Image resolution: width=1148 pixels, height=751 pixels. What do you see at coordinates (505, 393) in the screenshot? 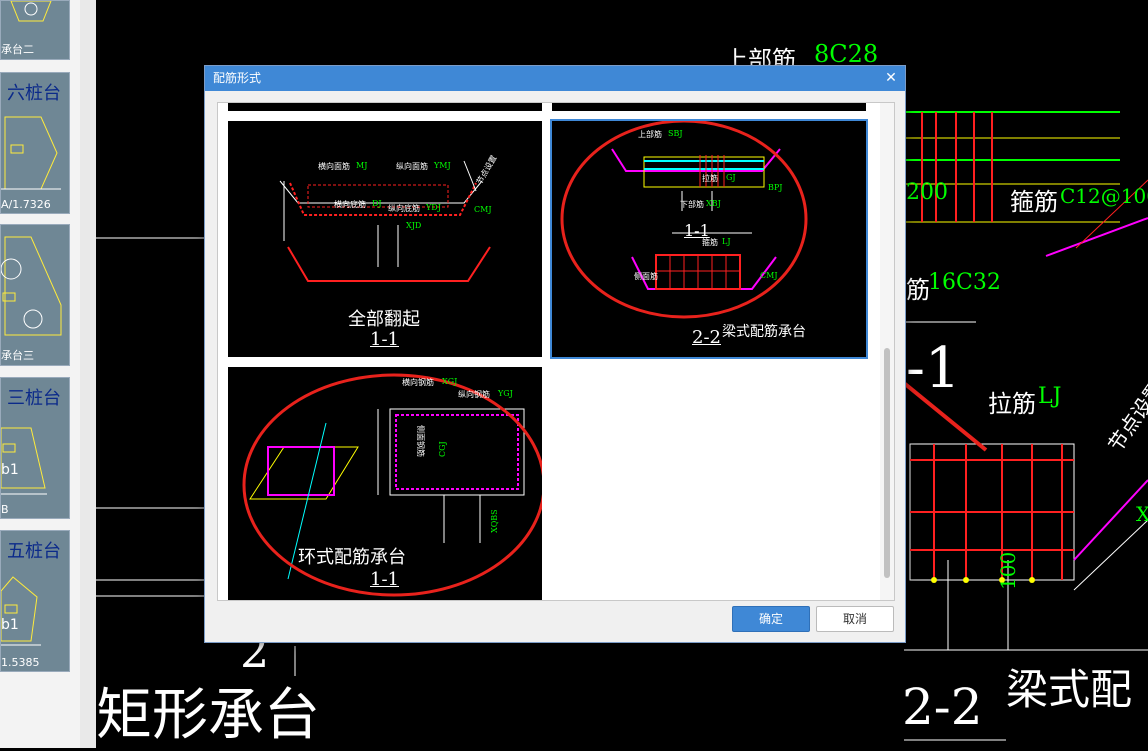
I see `label-ygj: YGJ` at bounding box center [505, 393].